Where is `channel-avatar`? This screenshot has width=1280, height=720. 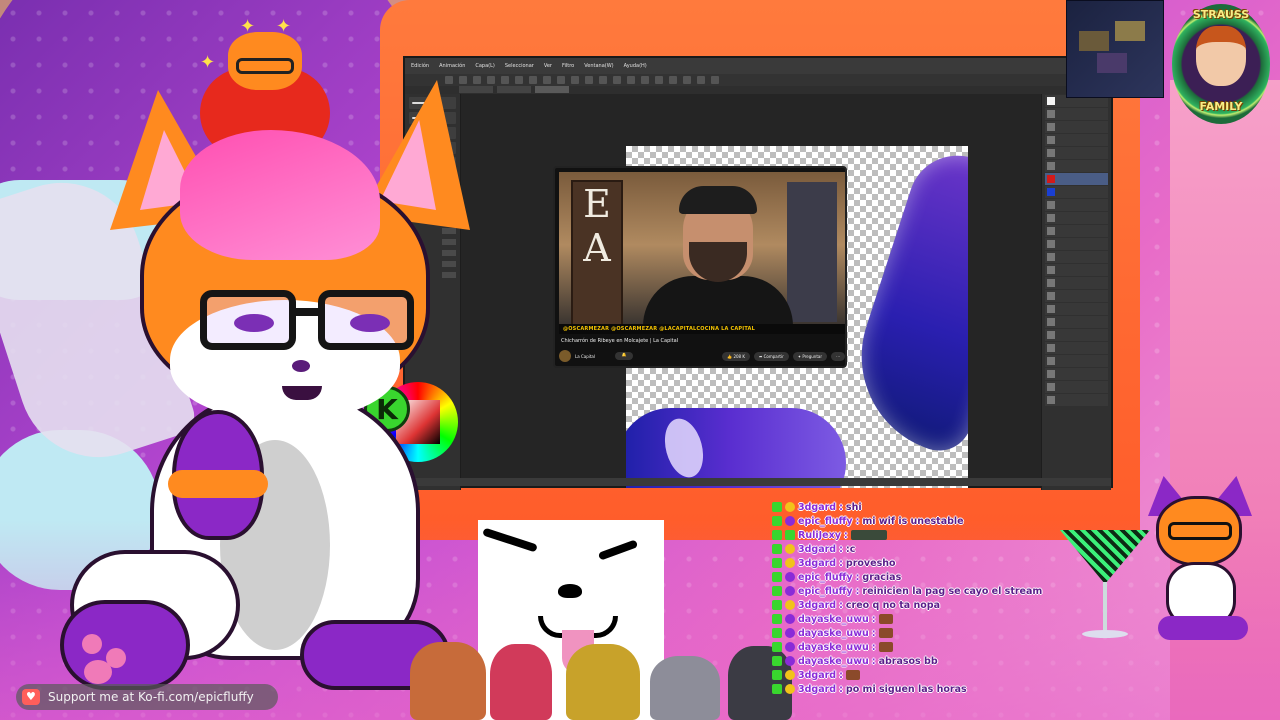
channel-avatar is located at coordinates (565, 356).